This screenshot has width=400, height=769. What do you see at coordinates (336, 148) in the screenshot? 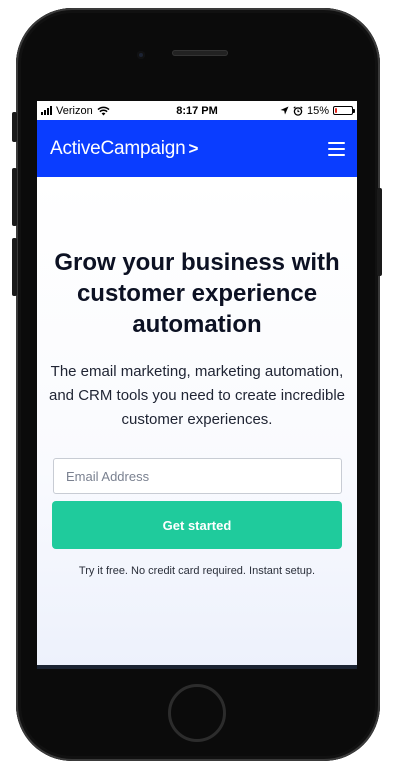
I see `hamburger-menu-icon` at bounding box center [336, 148].